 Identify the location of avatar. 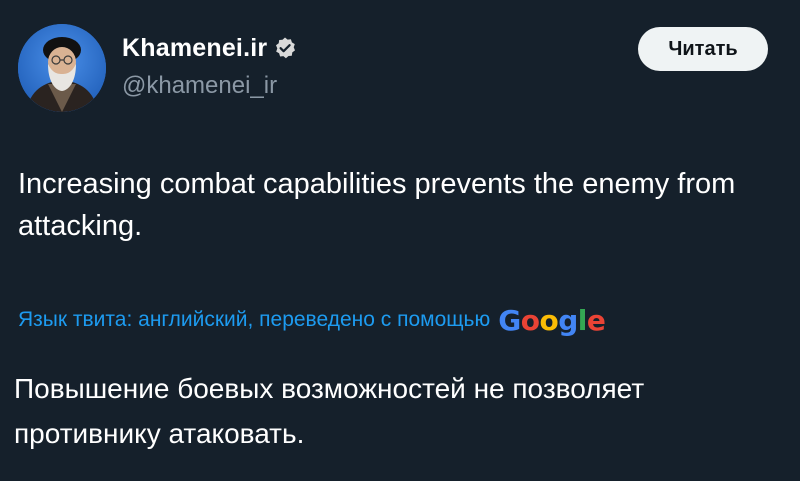
(62, 68).